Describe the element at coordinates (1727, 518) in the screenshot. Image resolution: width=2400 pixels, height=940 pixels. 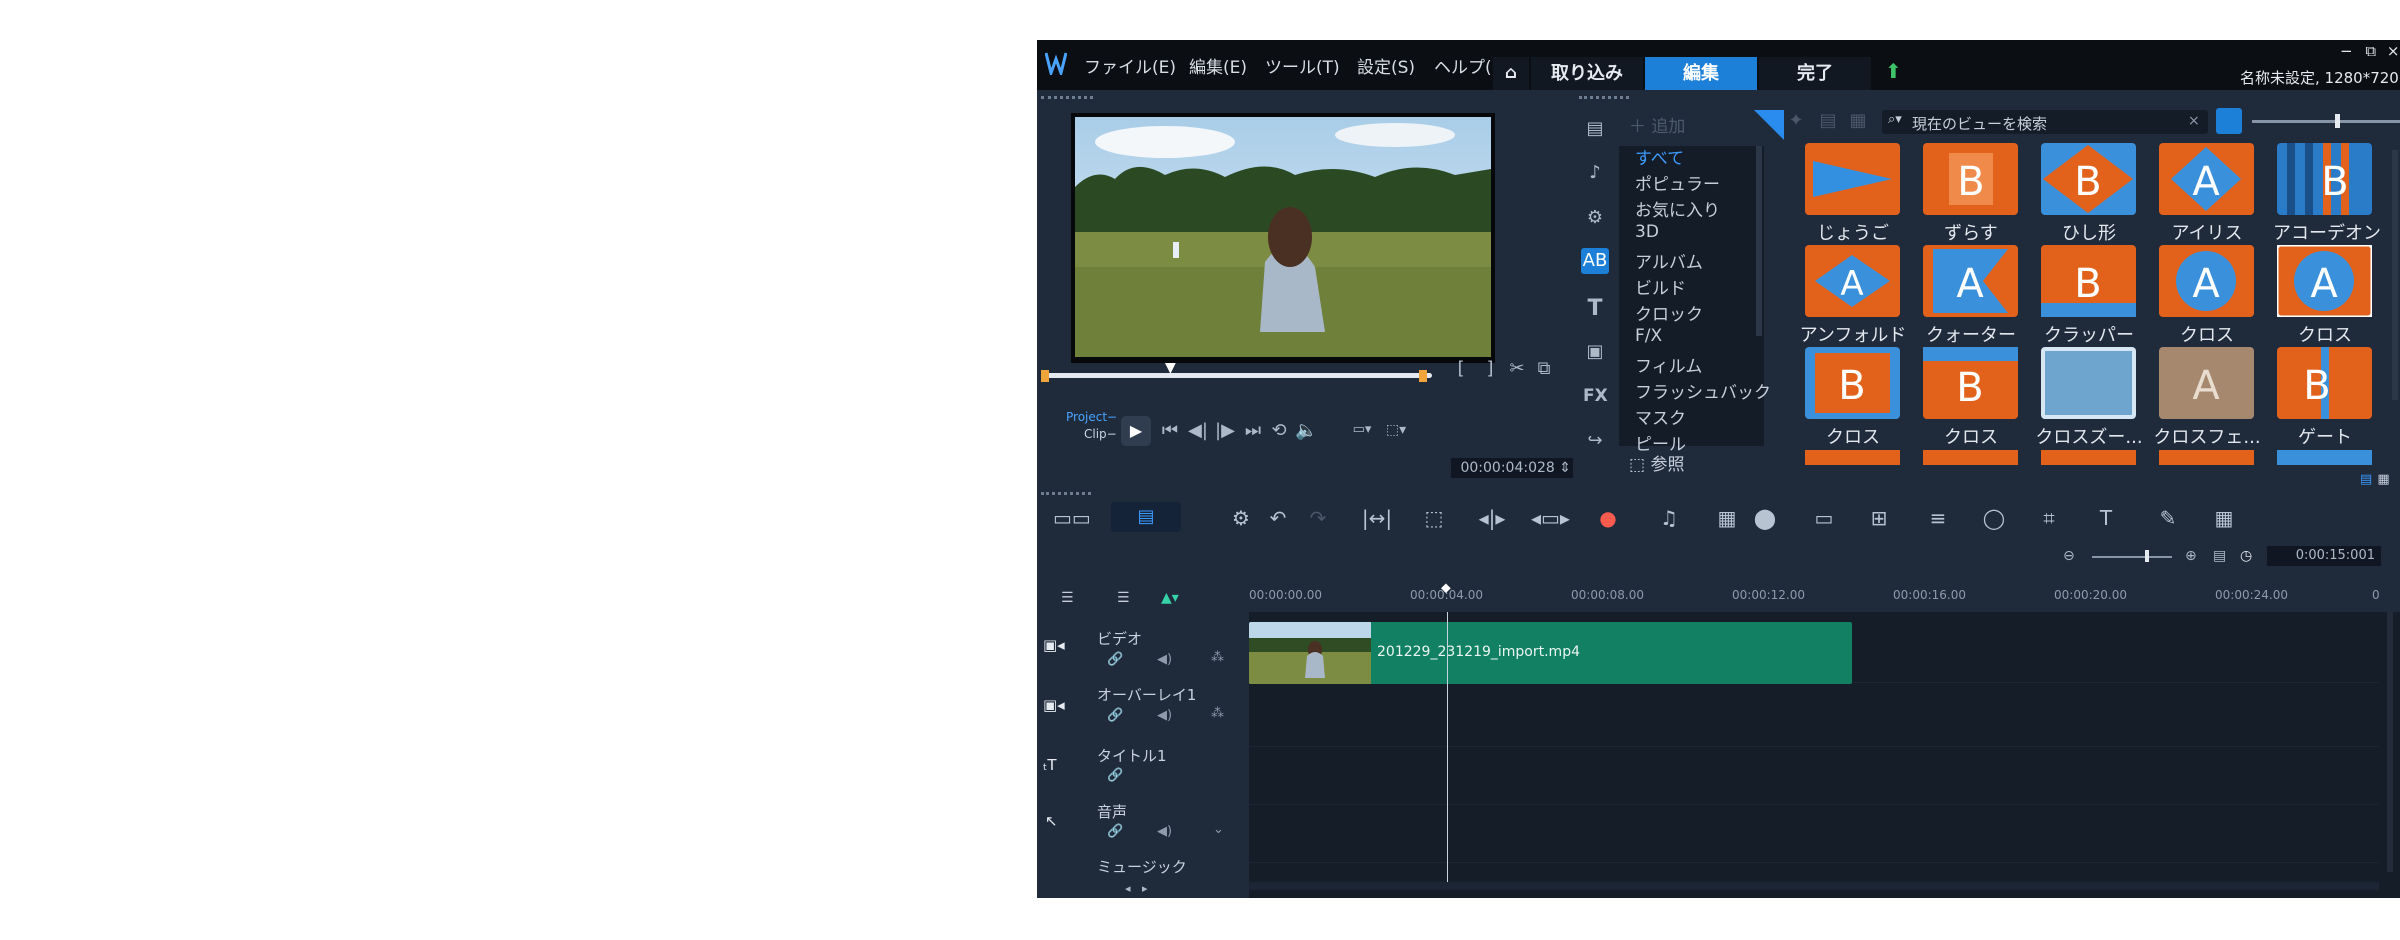
I see `subtitle-icon: ▦` at that location.